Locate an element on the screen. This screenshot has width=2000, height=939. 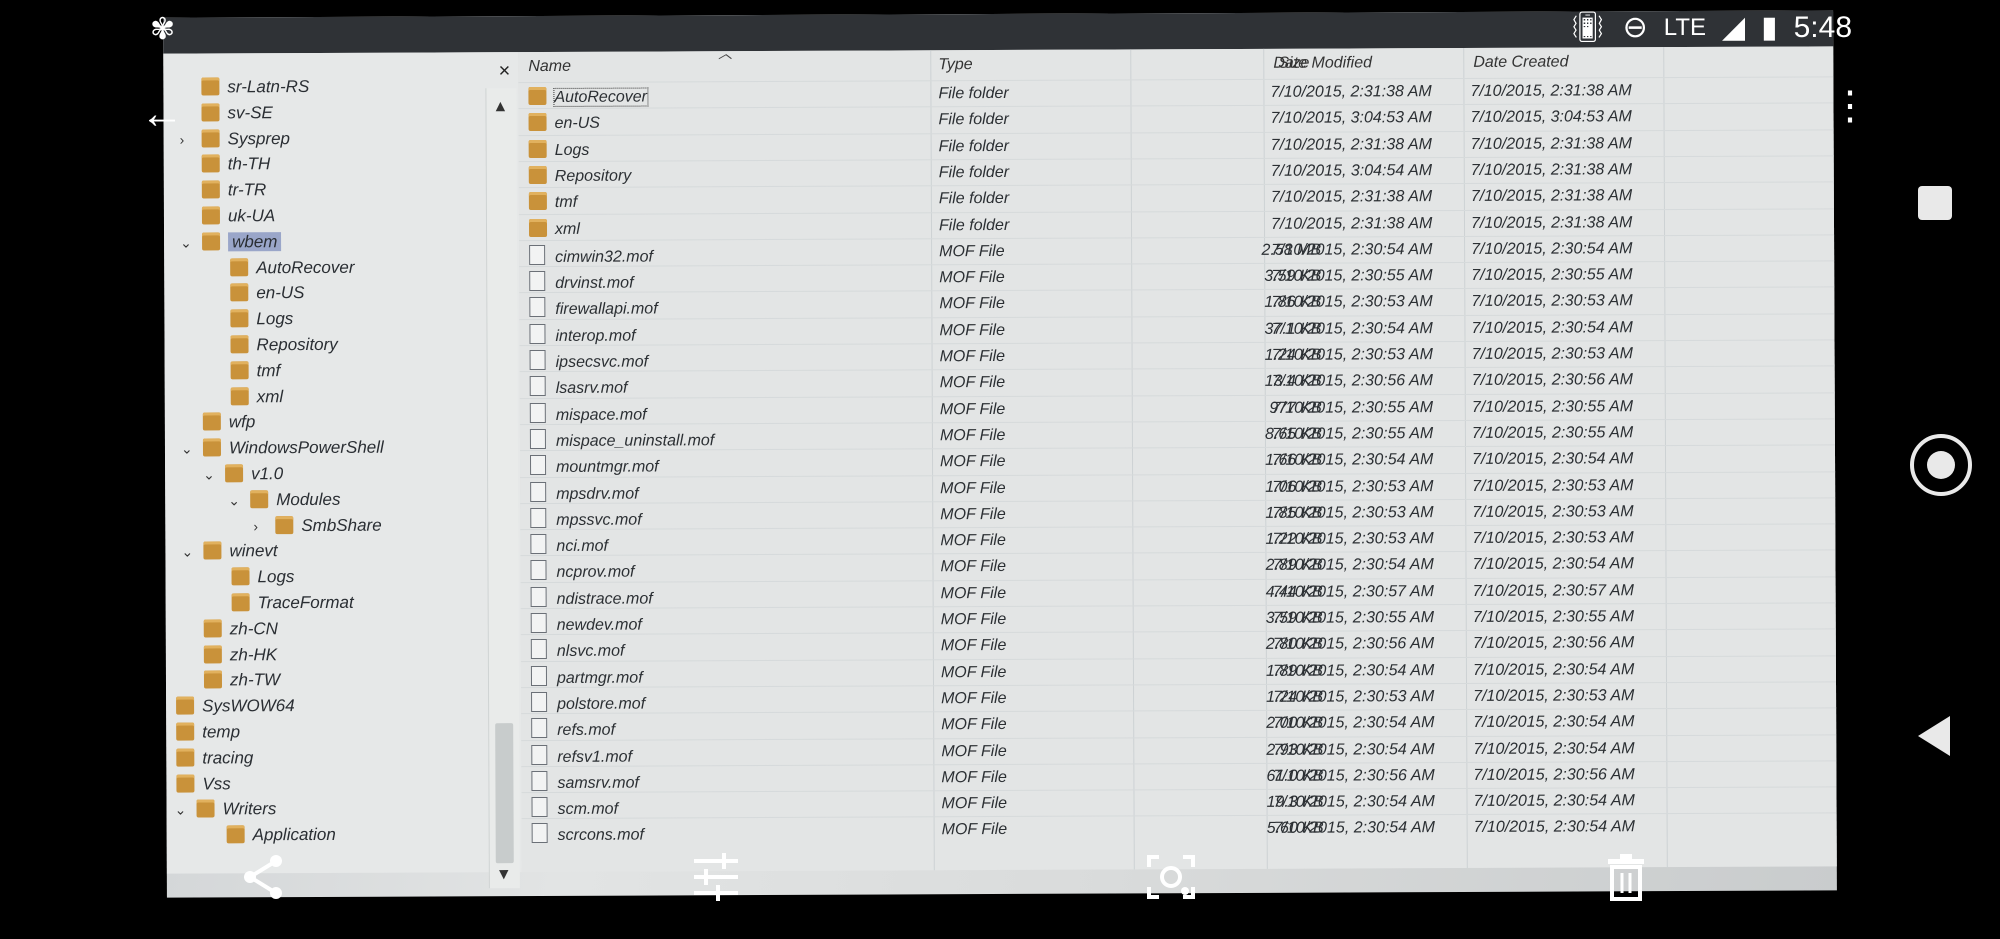
tree-node: th-TH is located at coordinates (236, 165).